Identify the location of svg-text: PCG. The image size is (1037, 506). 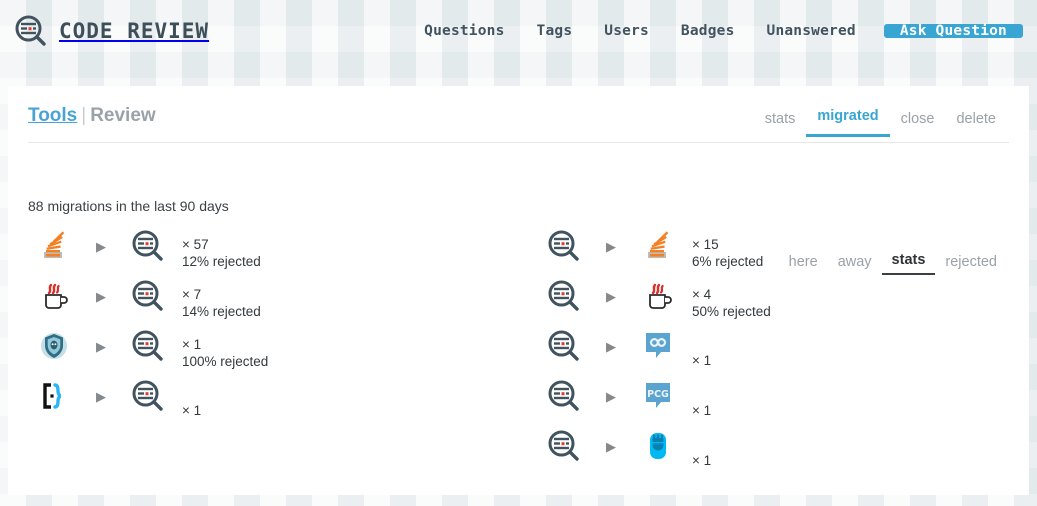
(658, 394).